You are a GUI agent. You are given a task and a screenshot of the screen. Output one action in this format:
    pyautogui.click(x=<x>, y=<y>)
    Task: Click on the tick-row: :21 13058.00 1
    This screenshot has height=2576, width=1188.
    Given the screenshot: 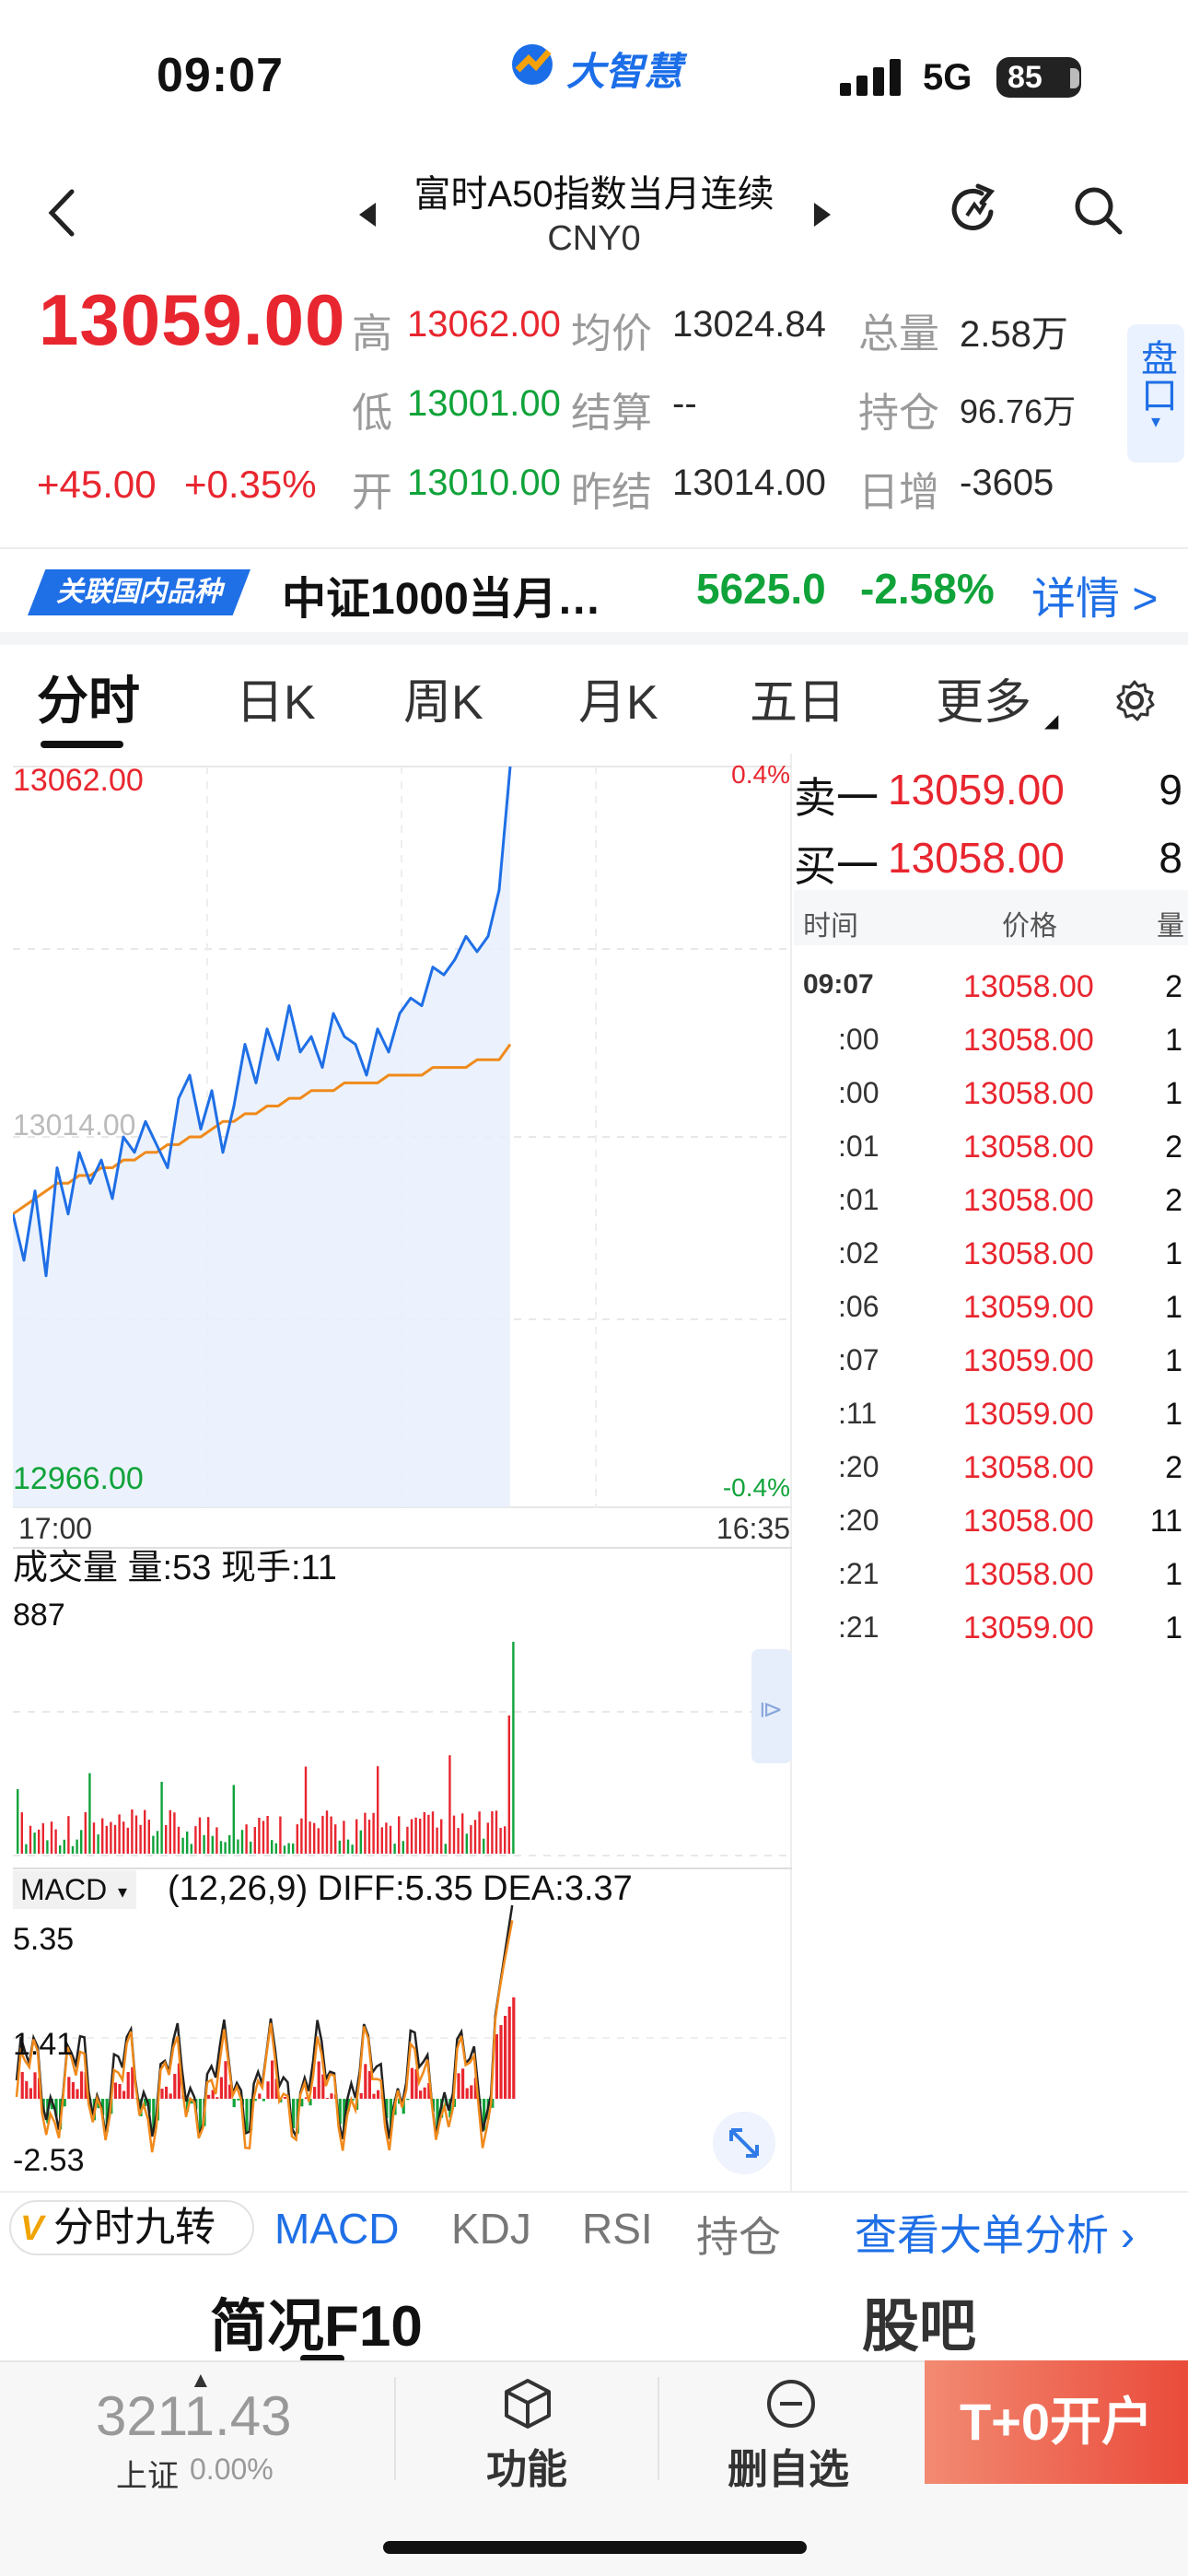 What is the action you would take?
    pyautogui.click(x=991, y=1583)
    